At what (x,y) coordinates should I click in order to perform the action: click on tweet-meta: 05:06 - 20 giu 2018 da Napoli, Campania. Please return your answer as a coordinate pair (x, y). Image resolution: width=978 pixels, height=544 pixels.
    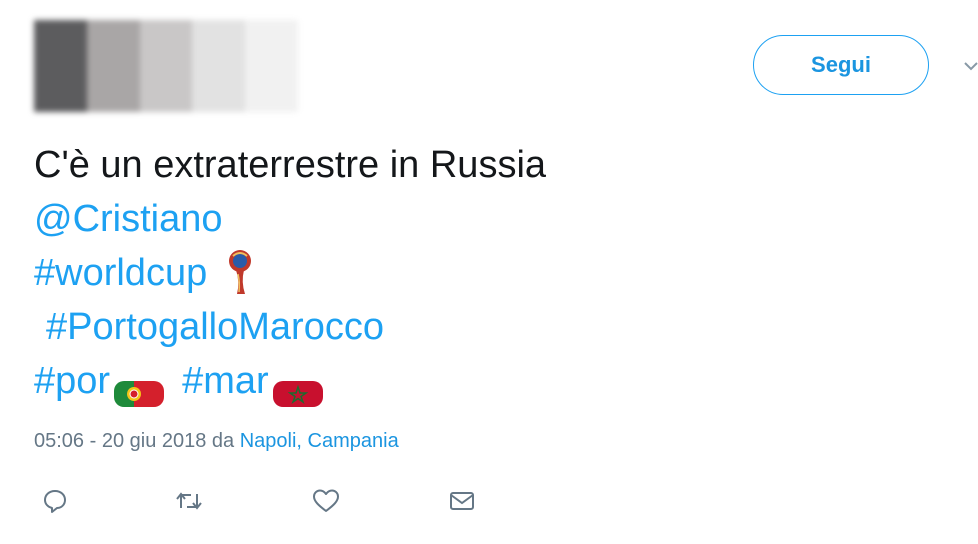
    Looking at the image, I should click on (216, 441).